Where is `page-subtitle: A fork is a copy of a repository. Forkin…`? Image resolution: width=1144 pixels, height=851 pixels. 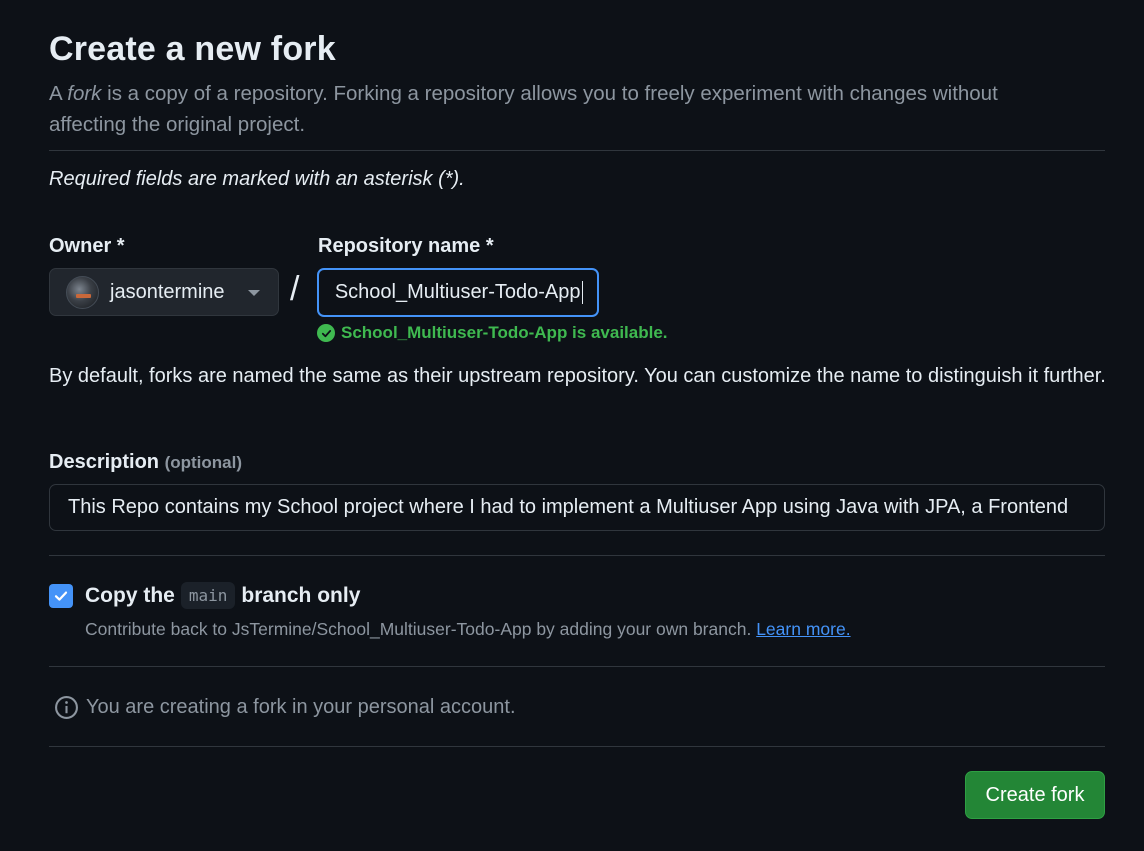
page-subtitle: A fork is a copy of a repository. Forkin… is located at coordinates (523, 109).